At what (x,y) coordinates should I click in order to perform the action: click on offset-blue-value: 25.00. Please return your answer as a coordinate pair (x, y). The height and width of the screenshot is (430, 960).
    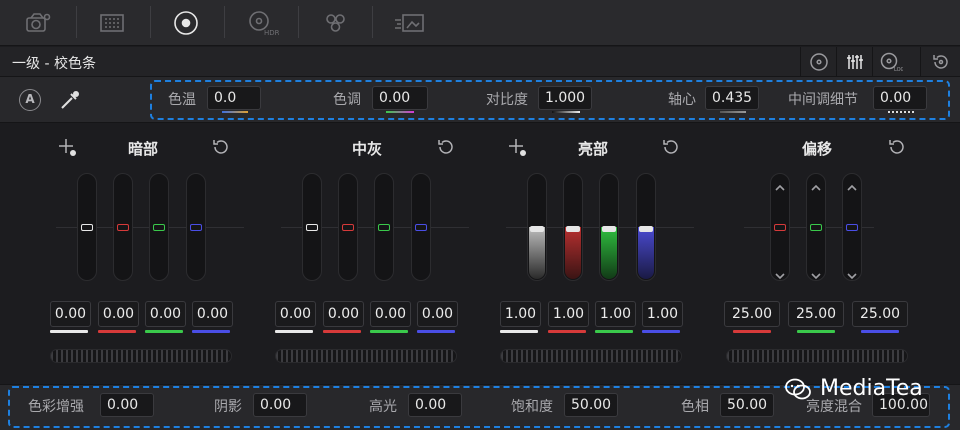
    Looking at the image, I should click on (880, 314).